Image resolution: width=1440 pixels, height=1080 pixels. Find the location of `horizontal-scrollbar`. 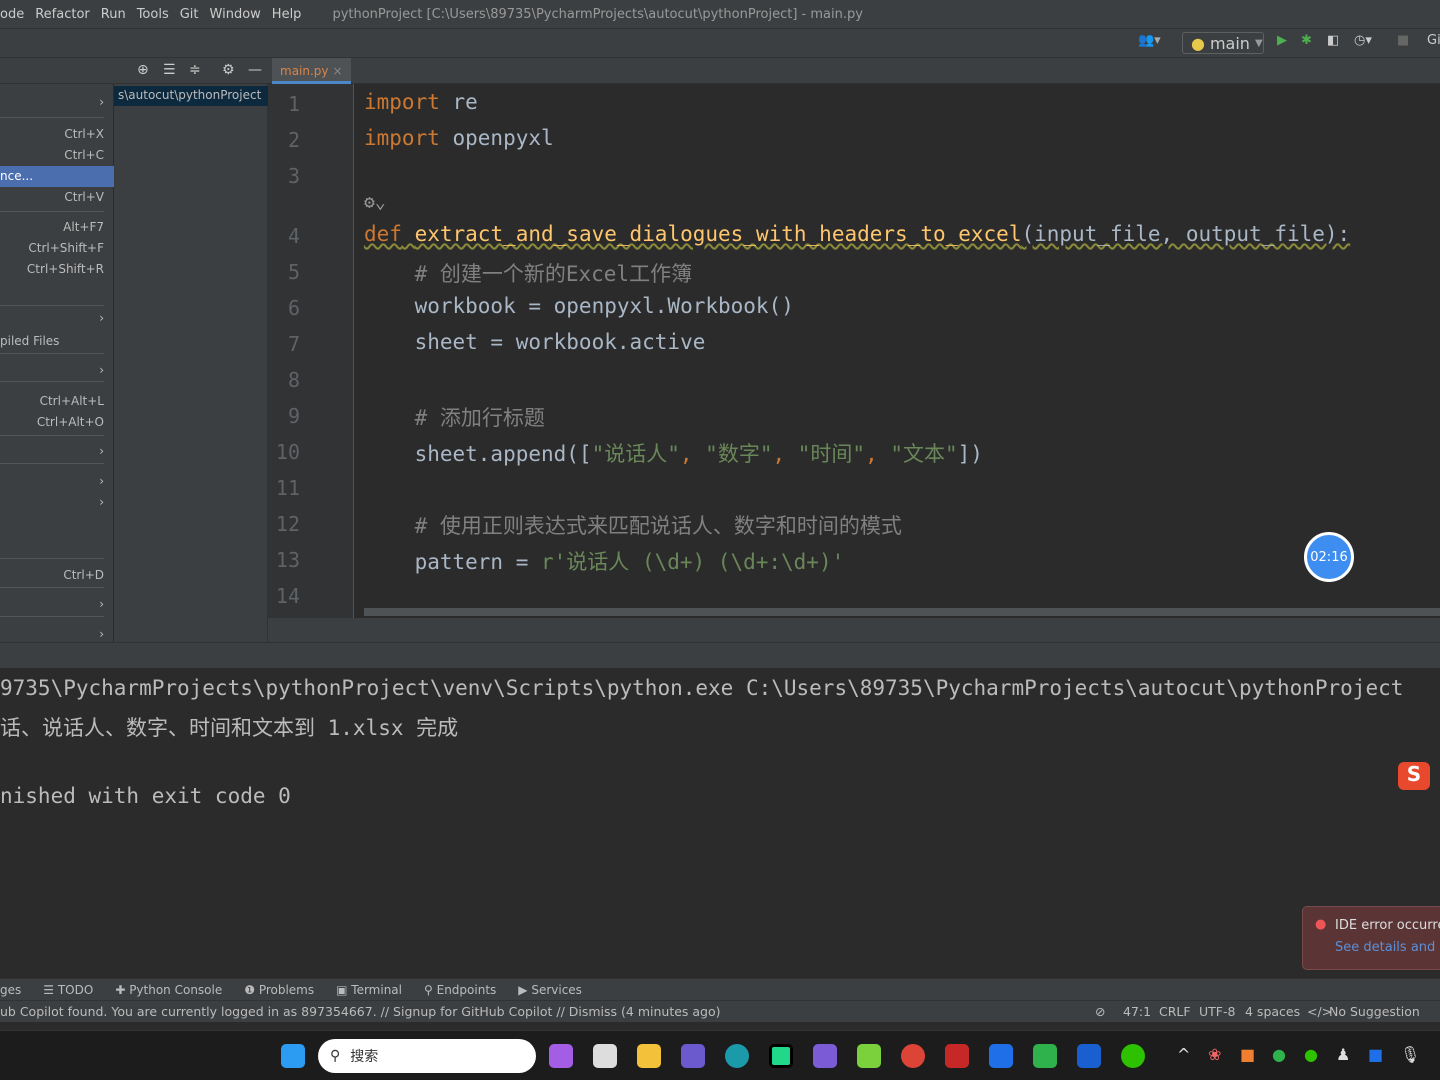

horizontal-scrollbar is located at coordinates (902, 612).